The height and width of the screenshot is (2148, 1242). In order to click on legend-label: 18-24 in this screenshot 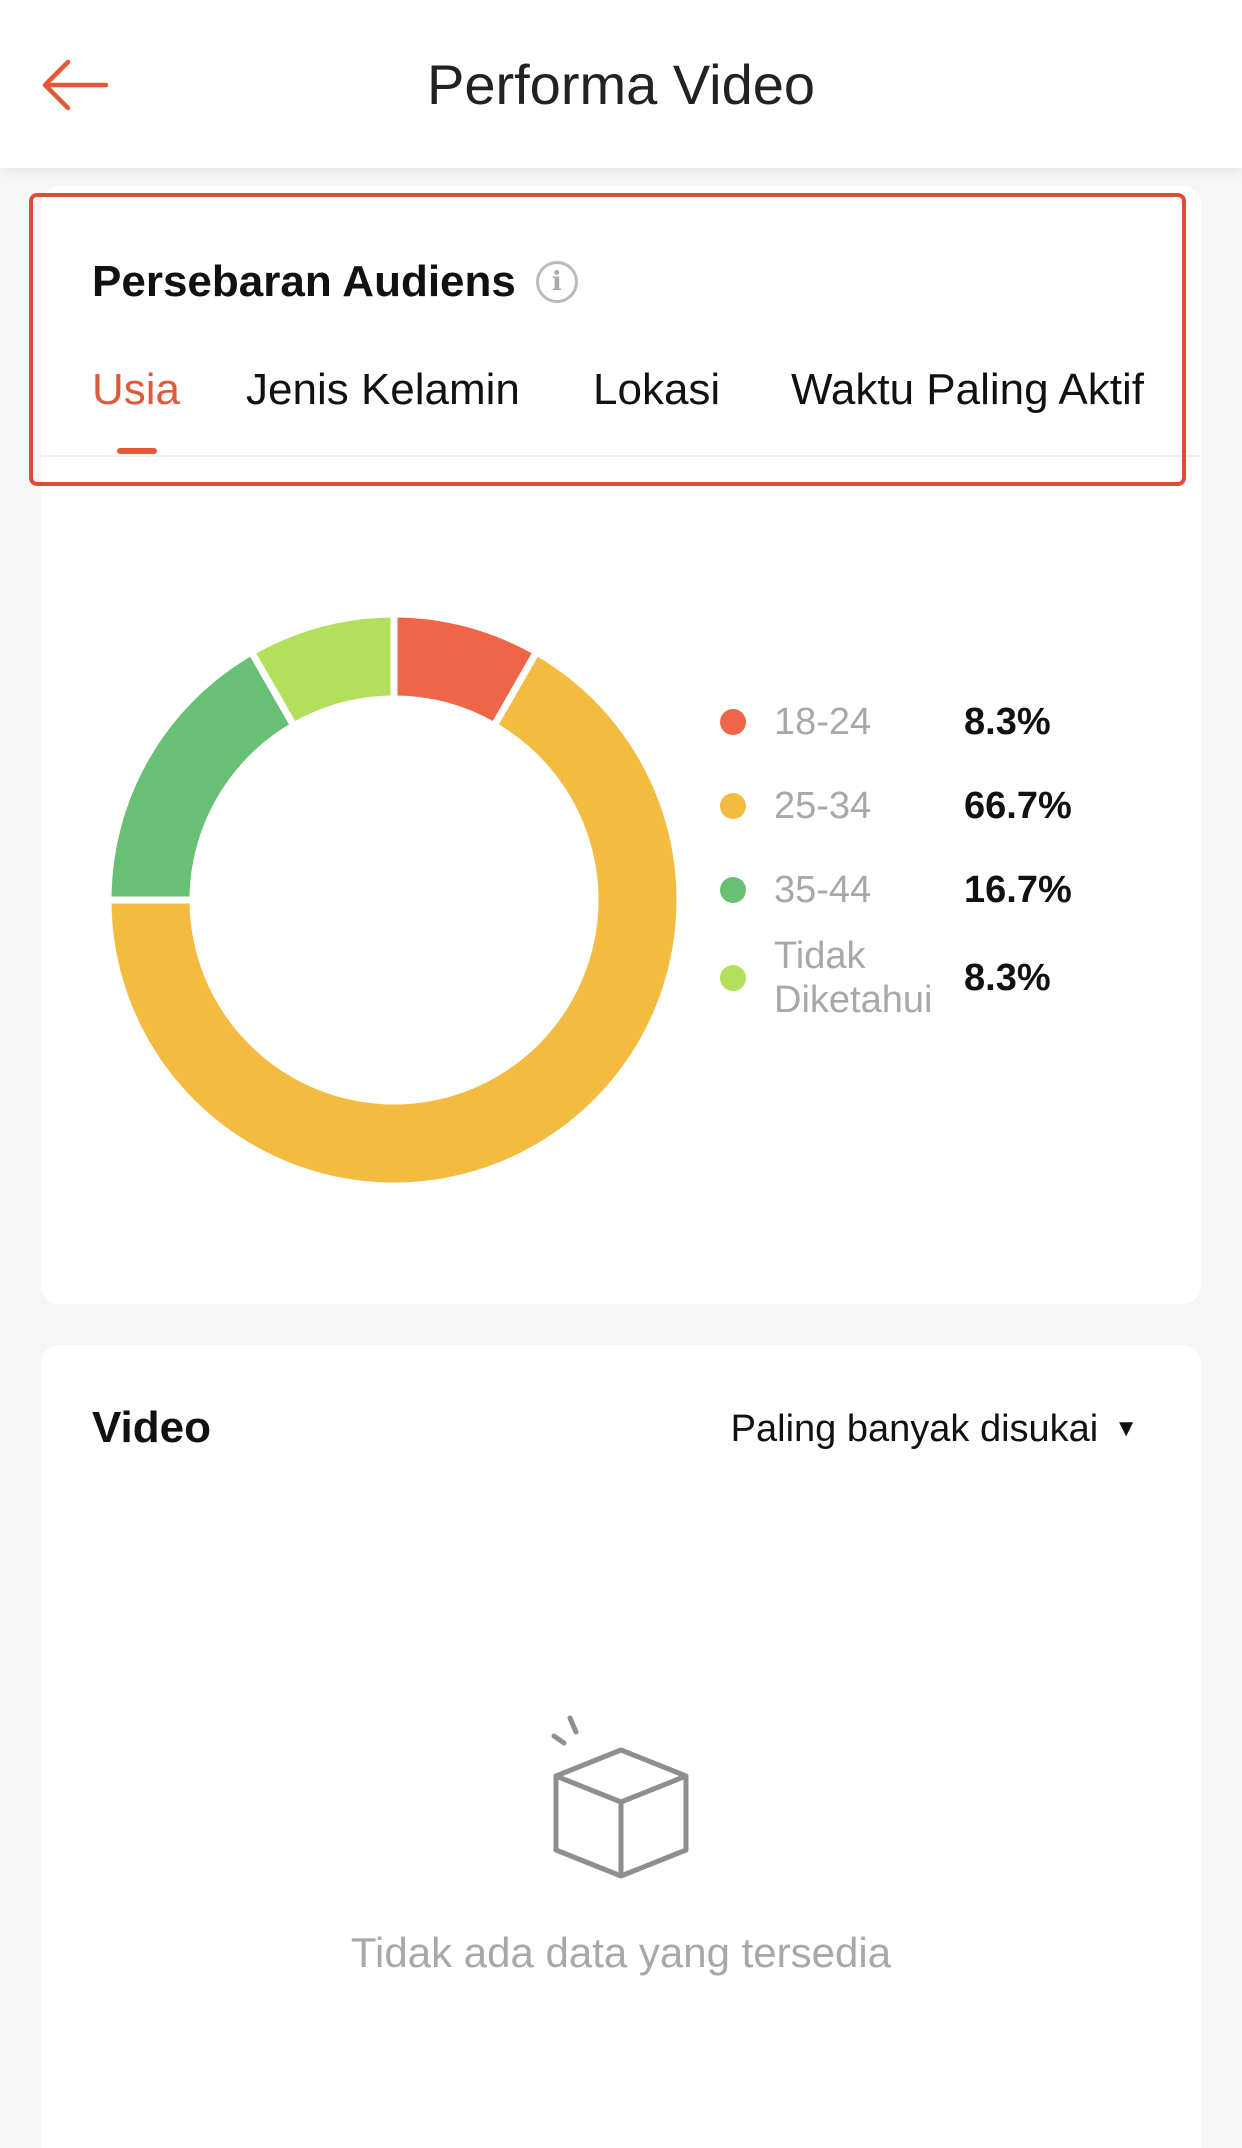, I will do `click(823, 722)`.